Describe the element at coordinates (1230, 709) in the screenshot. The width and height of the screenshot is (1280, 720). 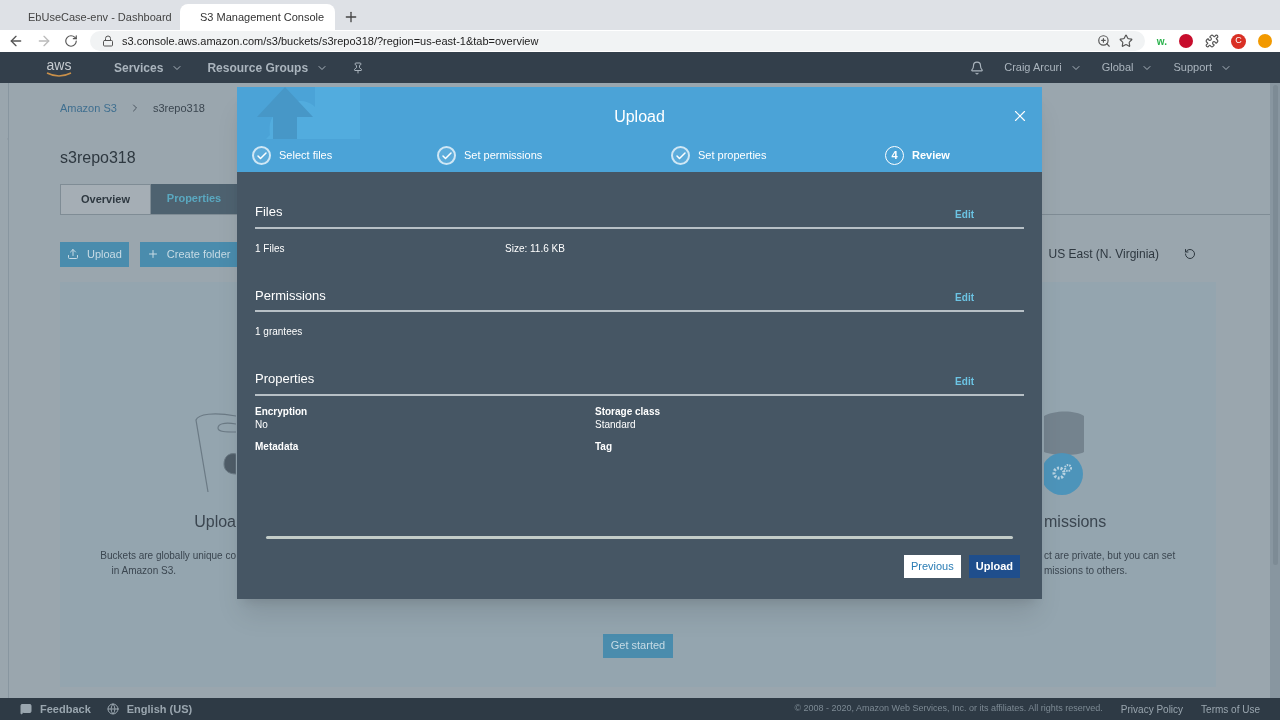
I see `footer-link: Terms of Use` at that location.